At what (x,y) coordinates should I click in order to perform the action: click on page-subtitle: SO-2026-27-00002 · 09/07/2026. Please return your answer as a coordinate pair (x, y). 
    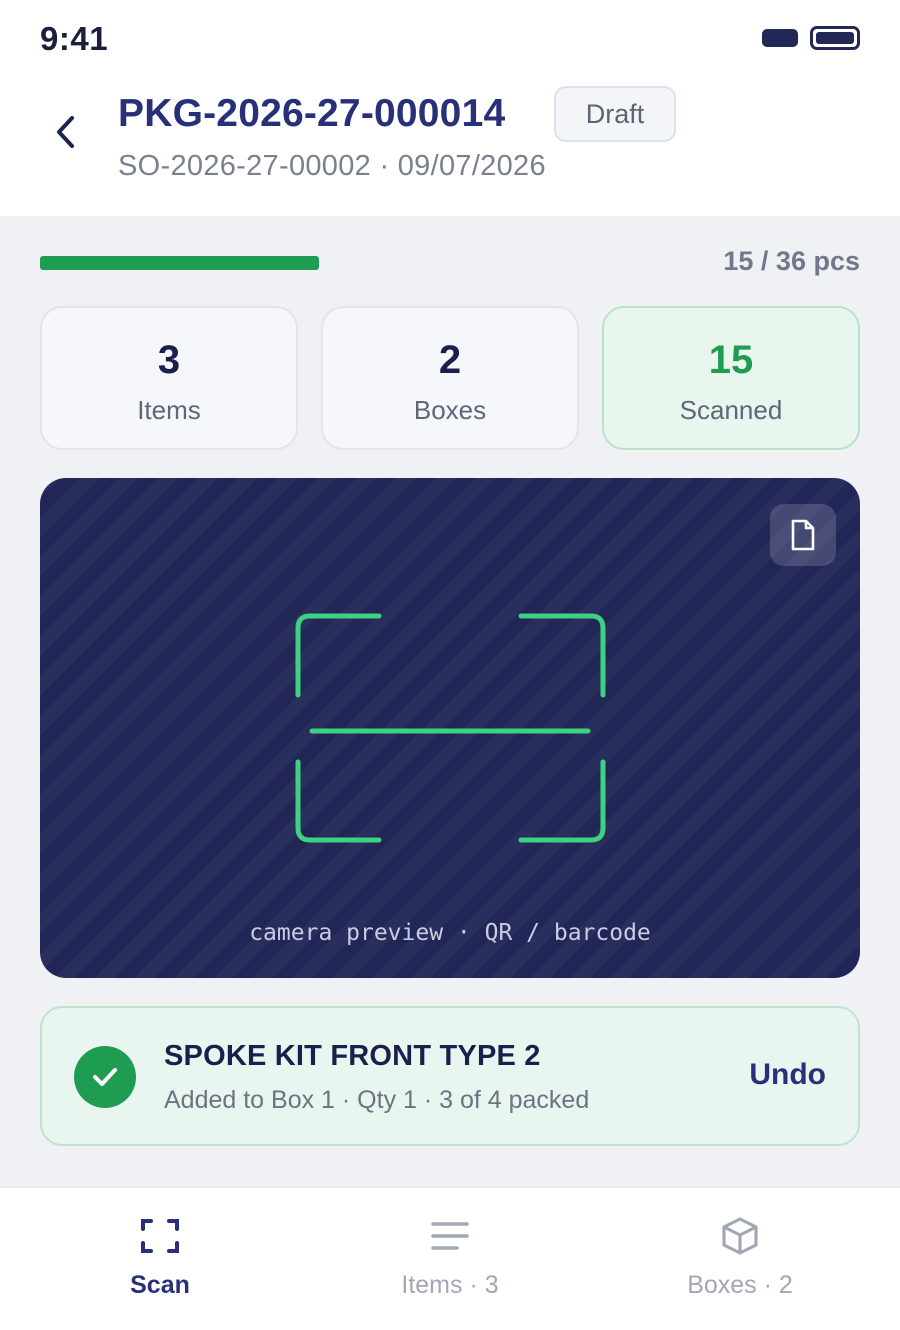
    Looking at the image, I should click on (332, 166).